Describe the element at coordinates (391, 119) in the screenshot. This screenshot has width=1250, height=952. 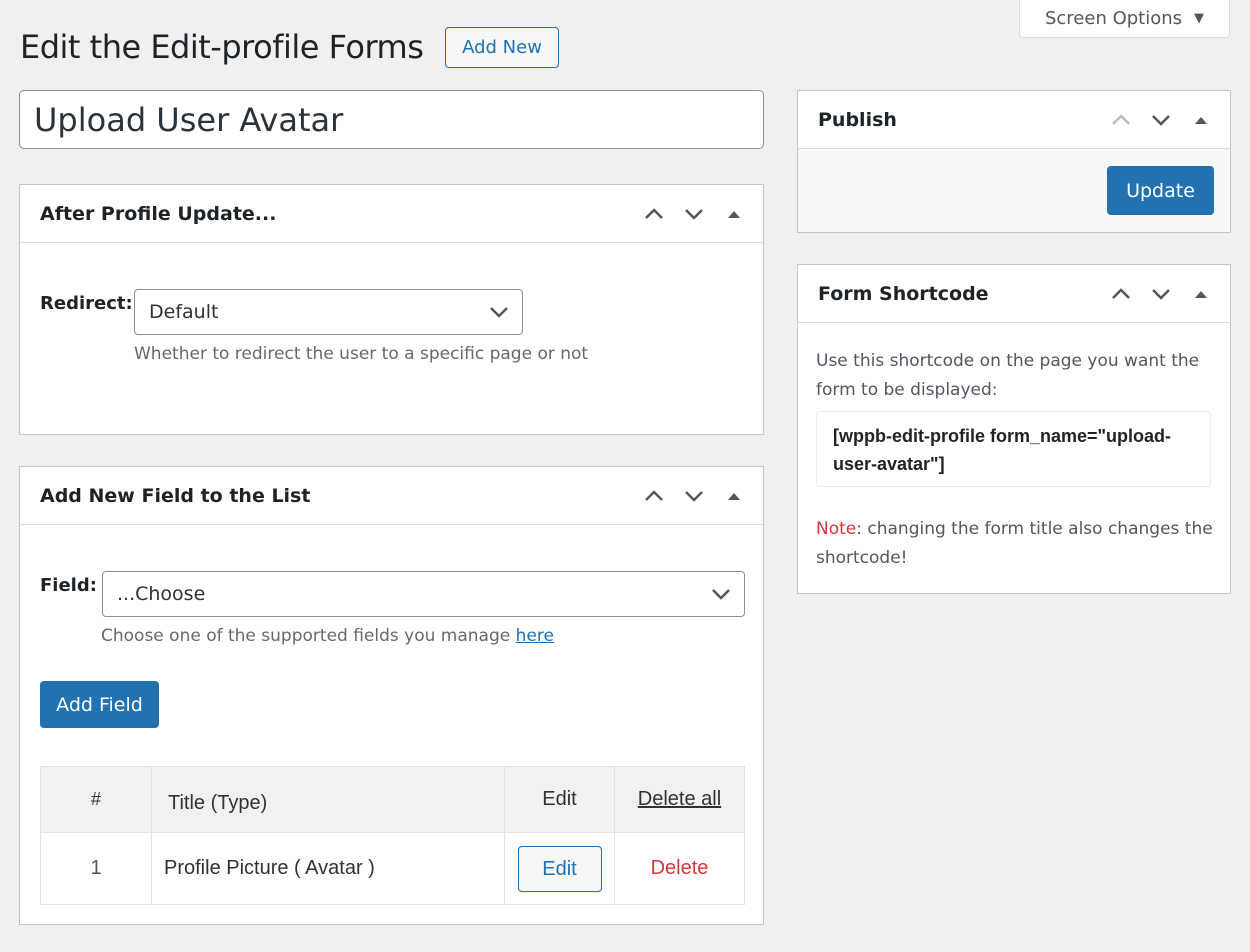
I see `form-title-input: Upload User Avatar` at that location.